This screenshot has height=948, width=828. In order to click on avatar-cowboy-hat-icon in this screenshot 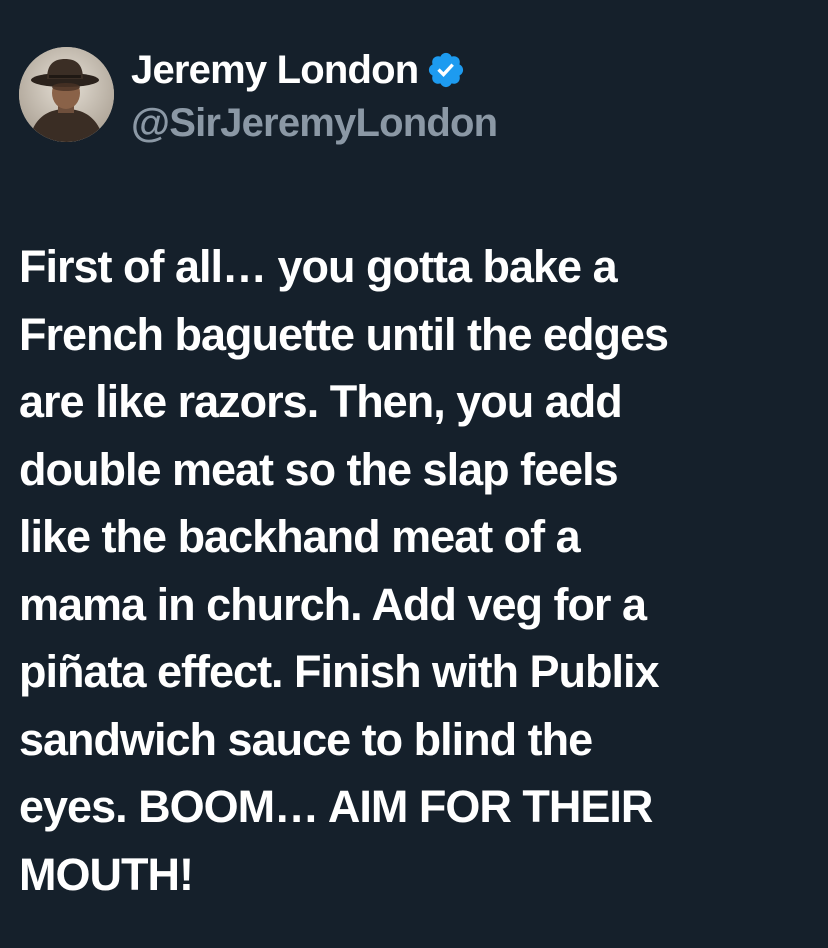, I will do `click(66, 94)`.